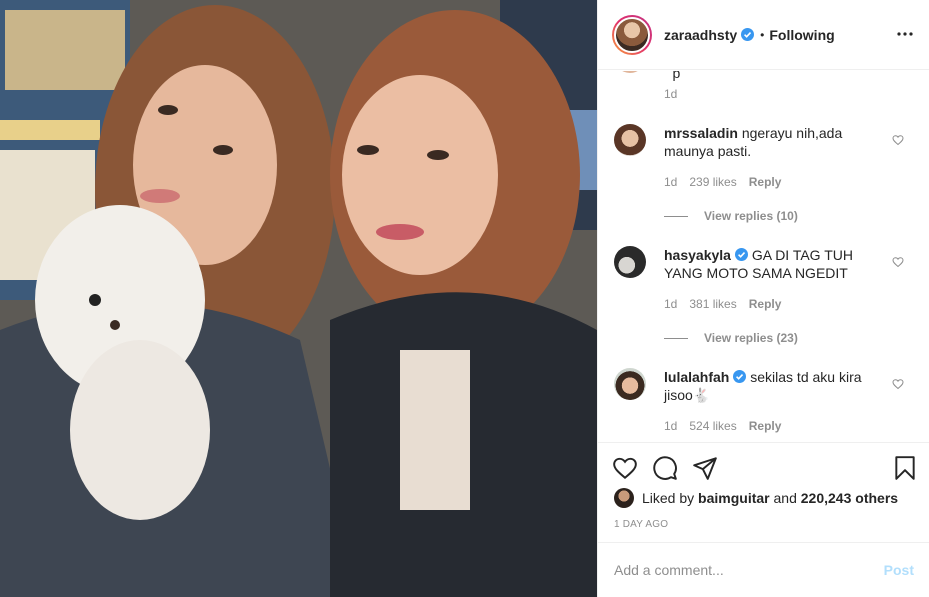 This screenshot has width=929, height=597. I want to click on following-button: Following, so click(801, 35).